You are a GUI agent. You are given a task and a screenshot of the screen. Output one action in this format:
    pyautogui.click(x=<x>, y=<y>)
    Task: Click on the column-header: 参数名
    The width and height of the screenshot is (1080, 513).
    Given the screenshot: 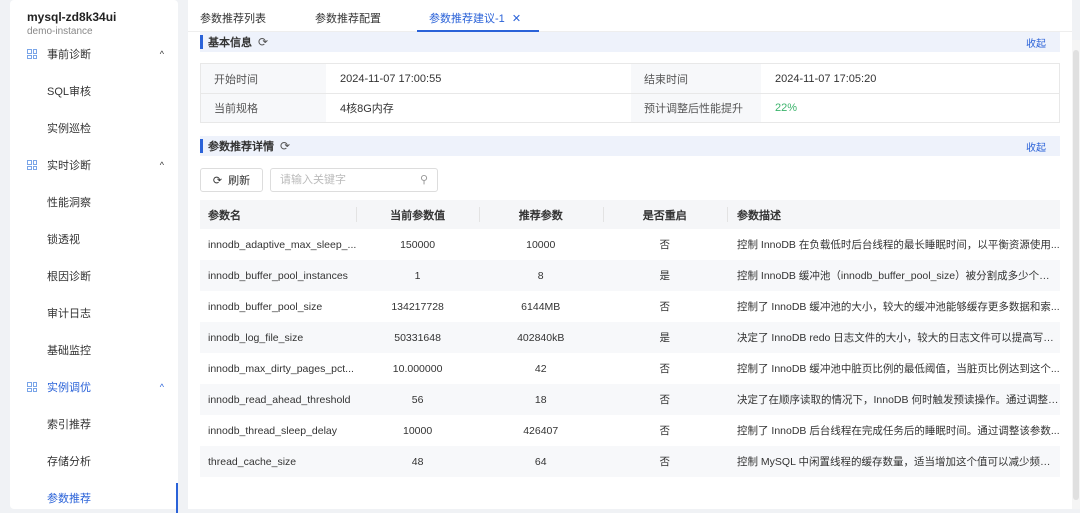 What is the action you would take?
    pyautogui.click(x=278, y=214)
    